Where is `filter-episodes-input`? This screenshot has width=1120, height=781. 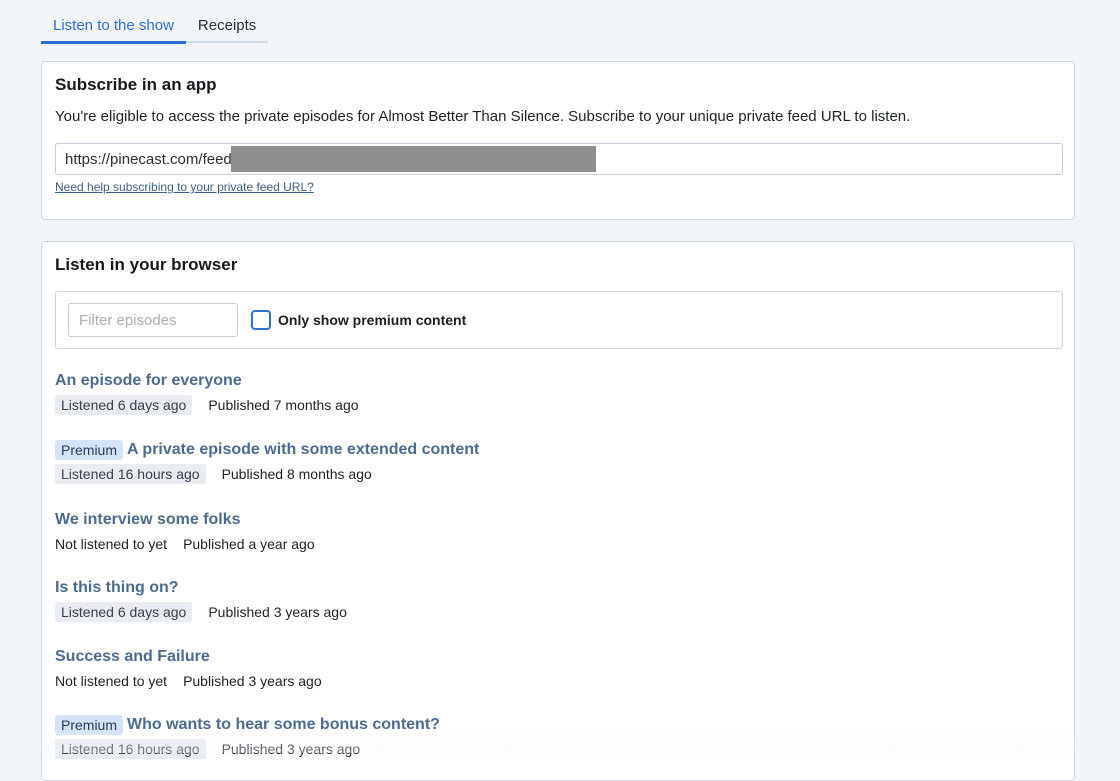 filter-episodes-input is located at coordinates (153, 320).